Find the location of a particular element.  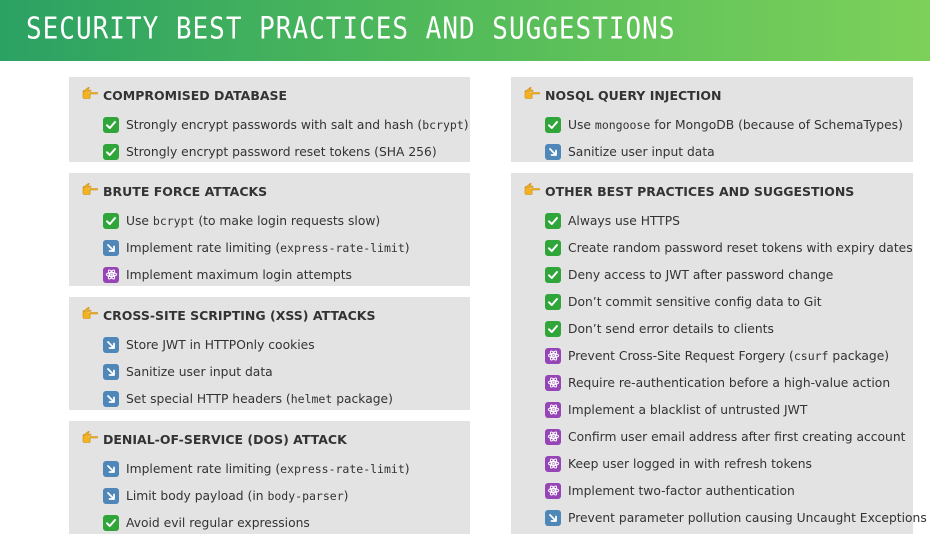

text-run: Store JWT in HTTPOnly cookies is located at coordinates (220, 344).